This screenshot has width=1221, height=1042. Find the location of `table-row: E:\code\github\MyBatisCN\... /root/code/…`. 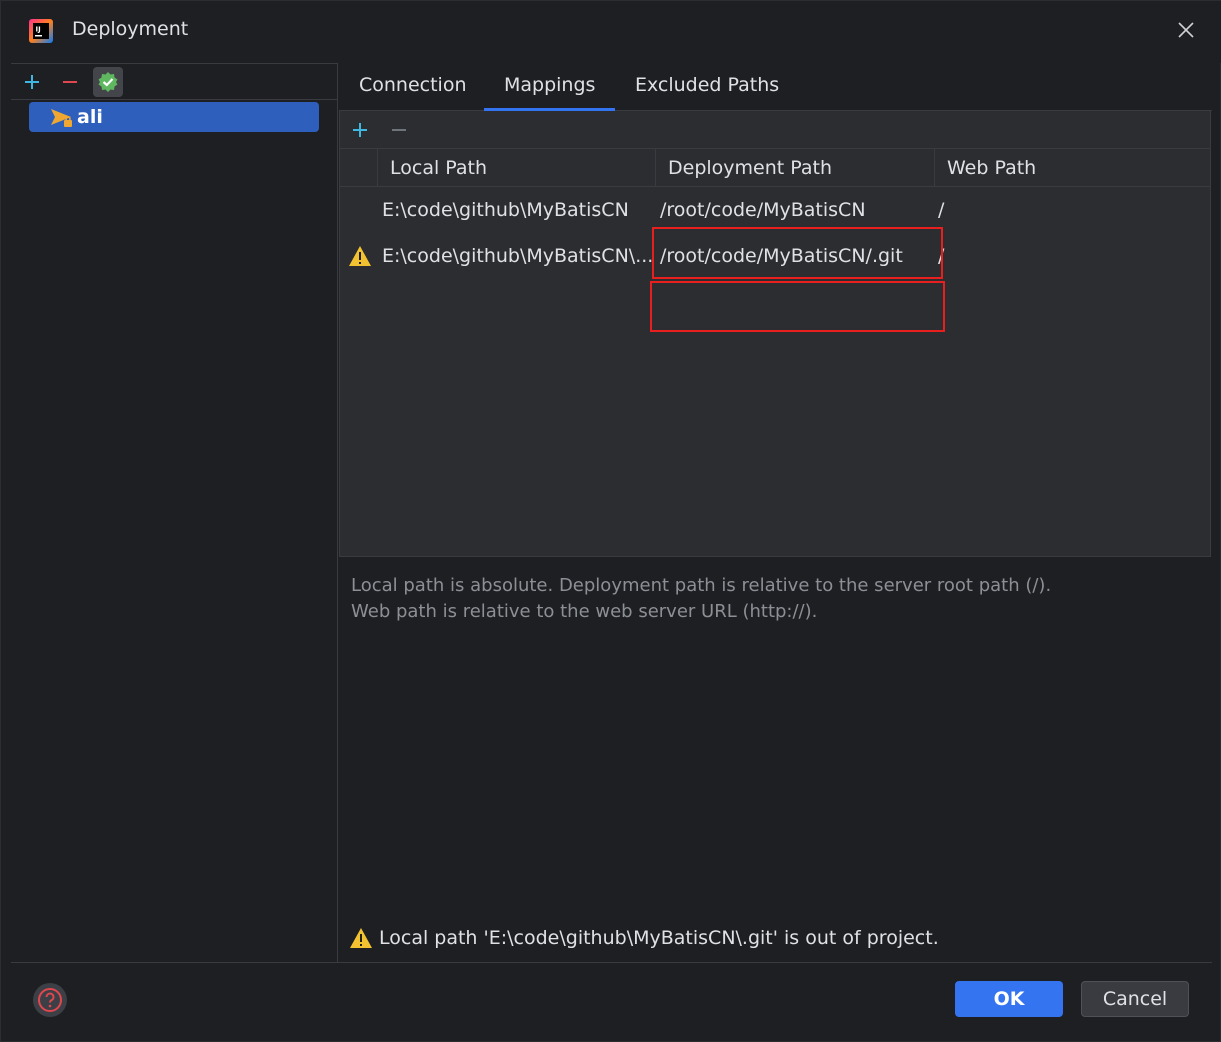

table-row: E:\code\github\MyBatisCN\... /root/code/… is located at coordinates (775, 256).